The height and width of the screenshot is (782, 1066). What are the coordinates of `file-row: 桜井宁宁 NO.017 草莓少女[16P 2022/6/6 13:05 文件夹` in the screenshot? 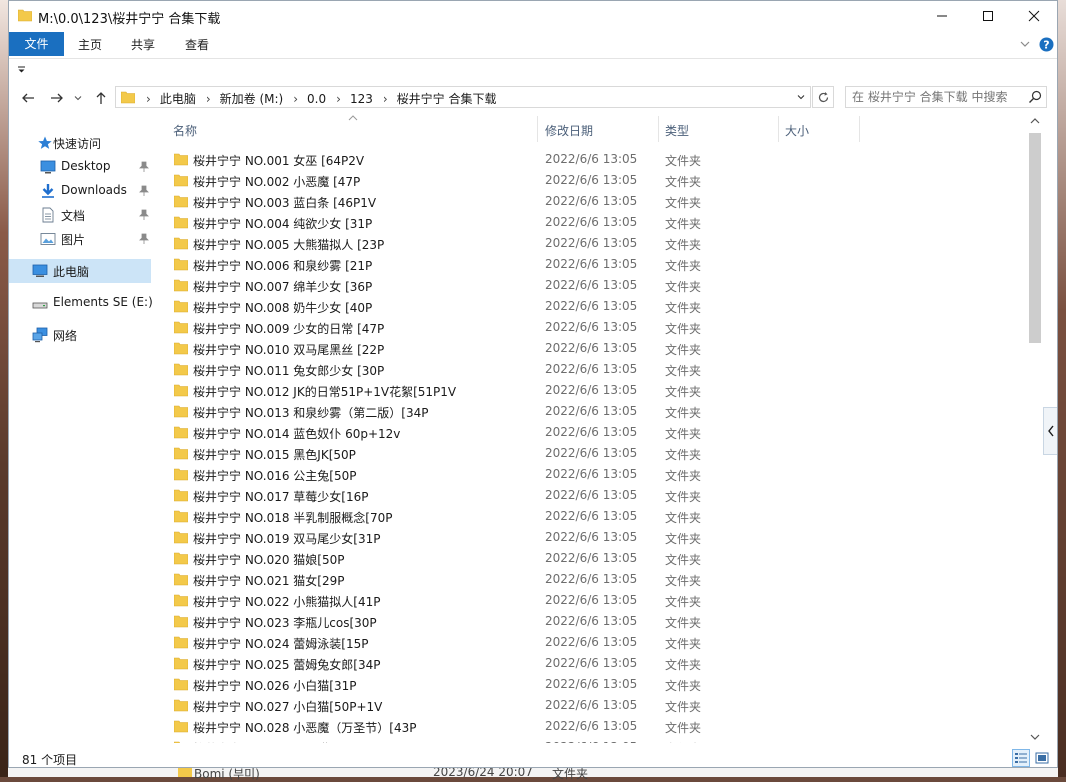 It's located at (592, 495).